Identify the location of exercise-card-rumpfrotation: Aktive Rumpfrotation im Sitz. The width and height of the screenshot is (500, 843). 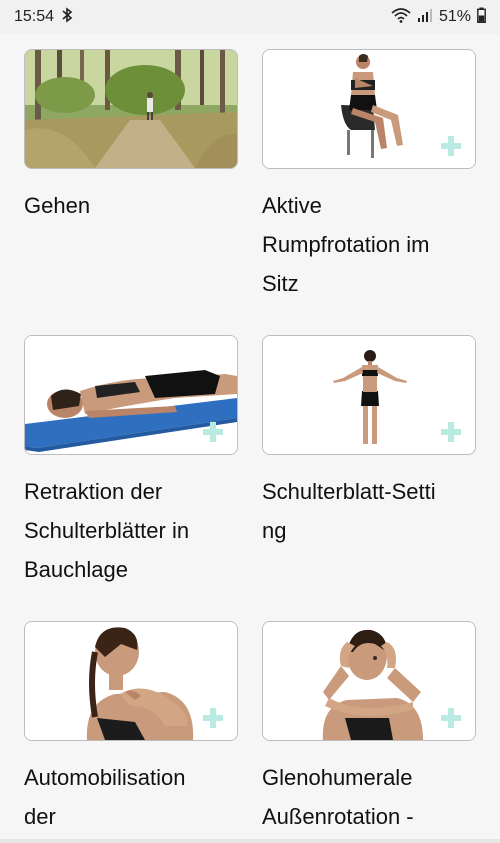
(369, 176).